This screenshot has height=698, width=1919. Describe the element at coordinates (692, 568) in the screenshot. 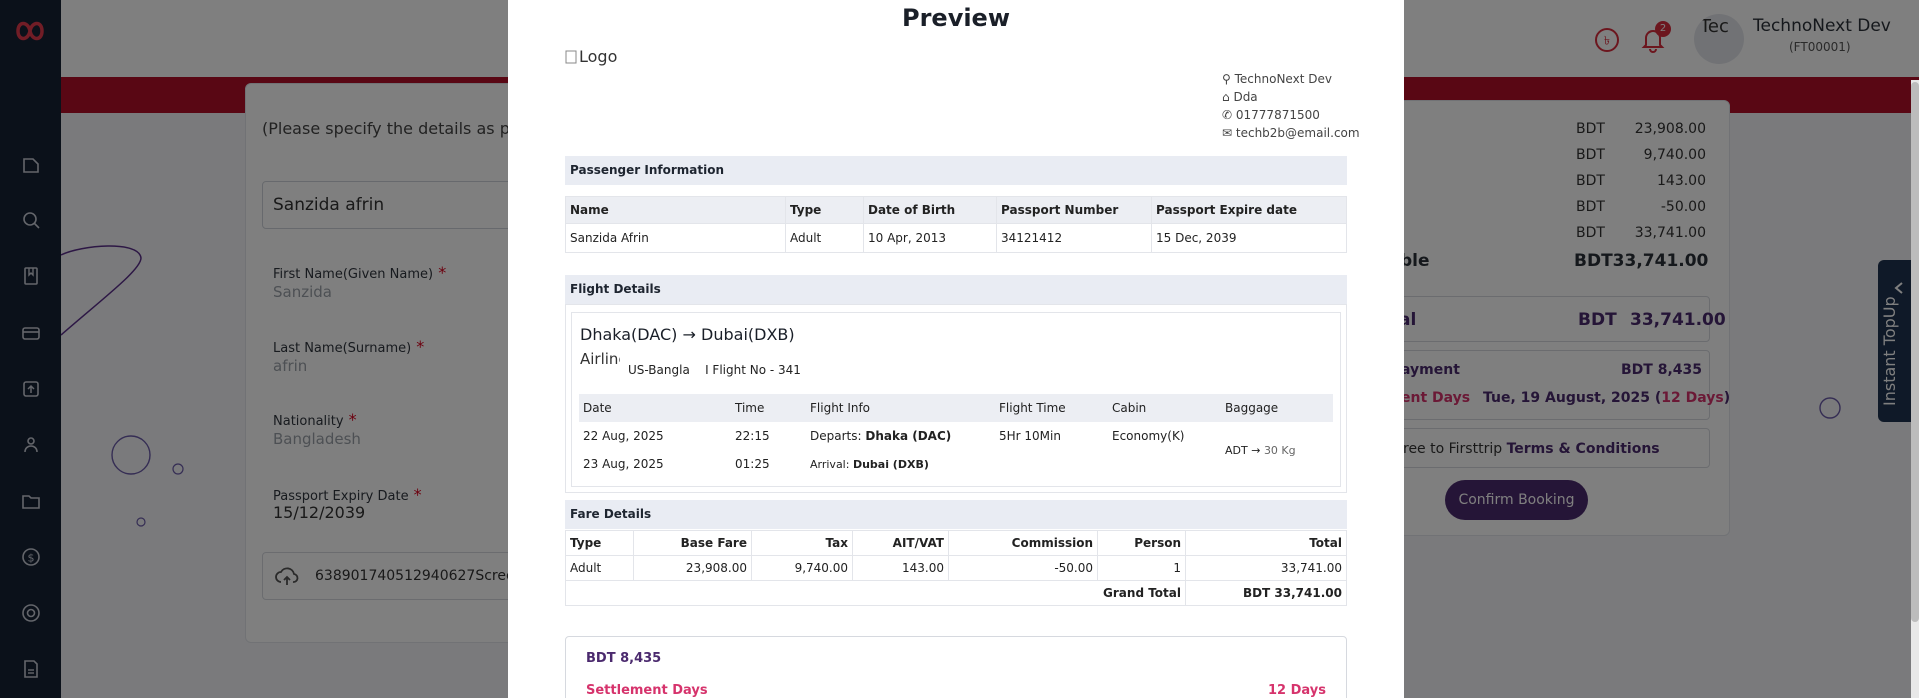

I see `table-cell: 23,908.00` at that location.